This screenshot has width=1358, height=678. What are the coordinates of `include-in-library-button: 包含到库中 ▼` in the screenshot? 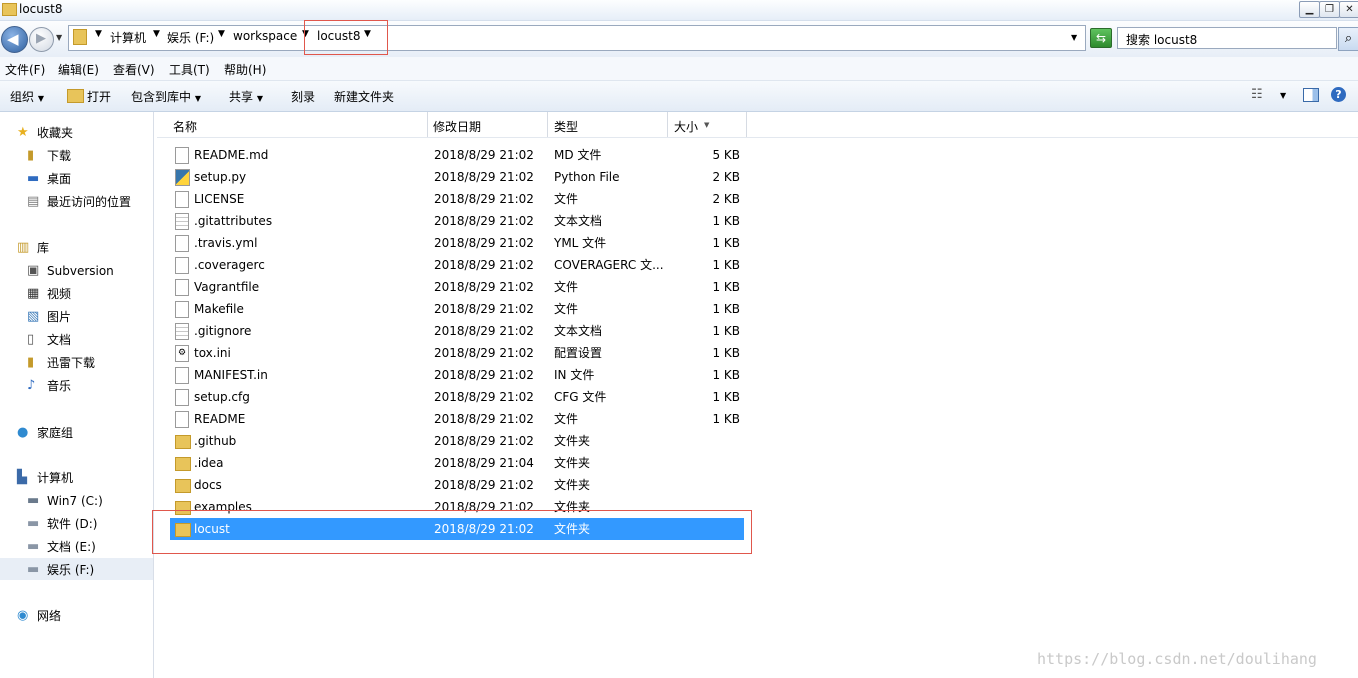 It's located at (166, 96).